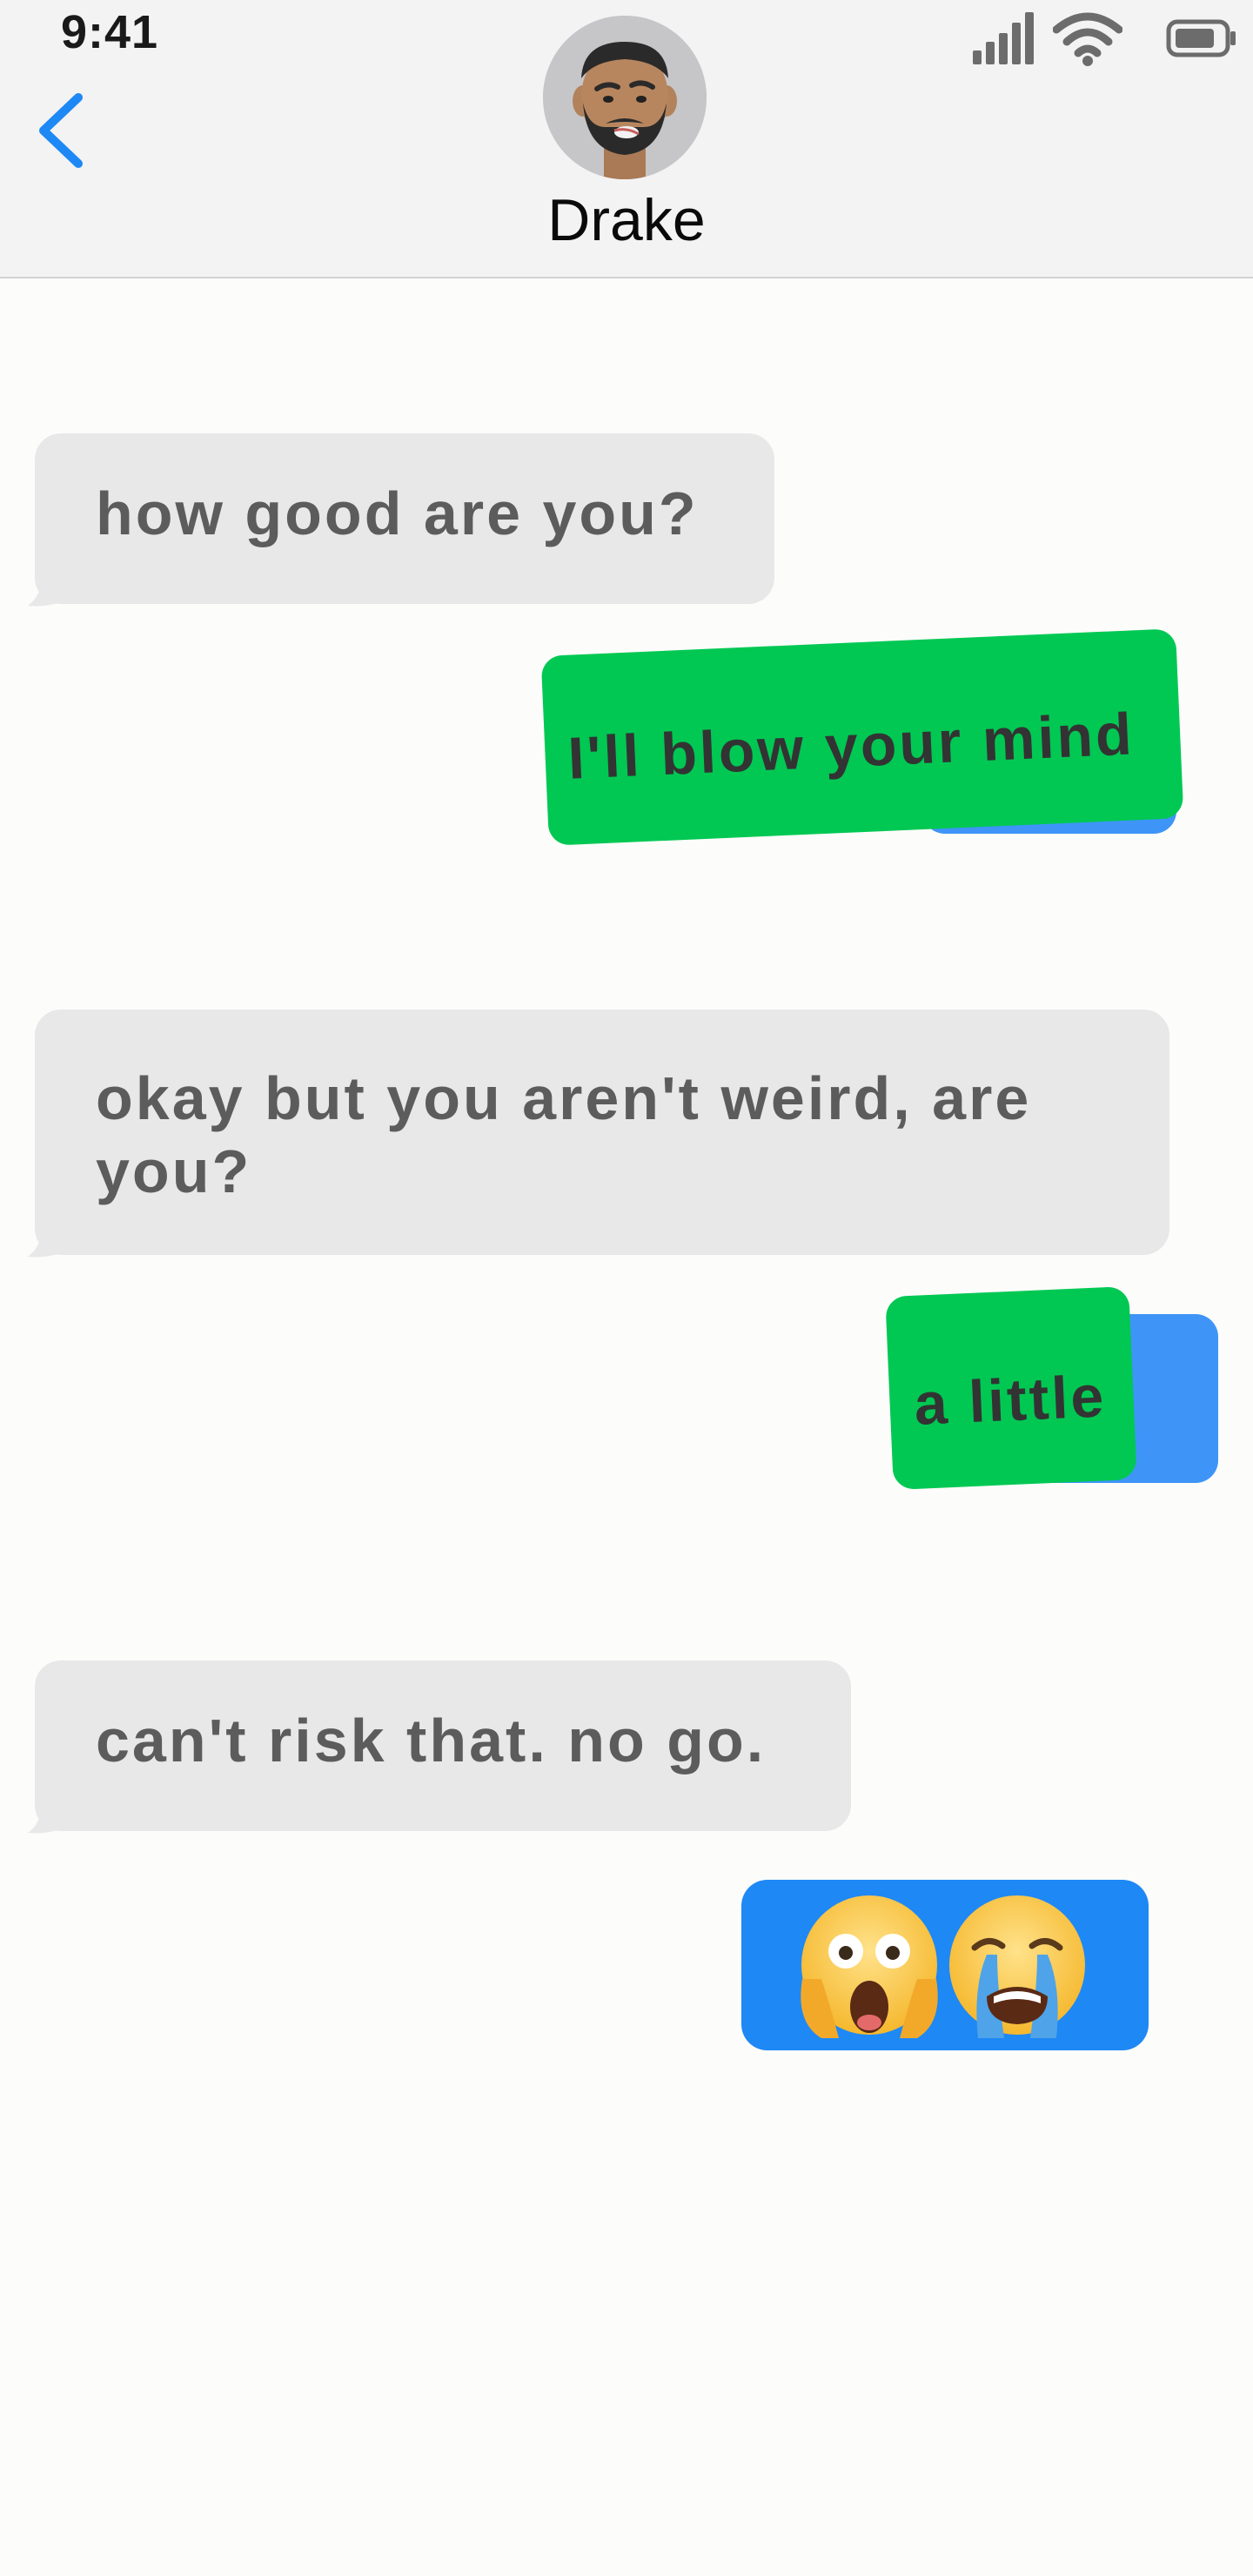 This screenshot has height=2576, width=1253. What do you see at coordinates (431, 1741) in the screenshot?
I see `message-text: can't risk that. no go.` at bounding box center [431, 1741].